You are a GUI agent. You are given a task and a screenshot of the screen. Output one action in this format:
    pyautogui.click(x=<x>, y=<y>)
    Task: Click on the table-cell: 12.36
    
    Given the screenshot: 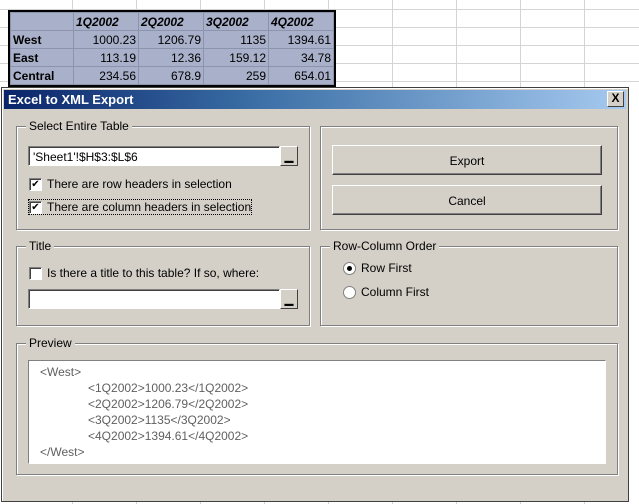 What is the action you would take?
    pyautogui.click(x=171, y=57)
    